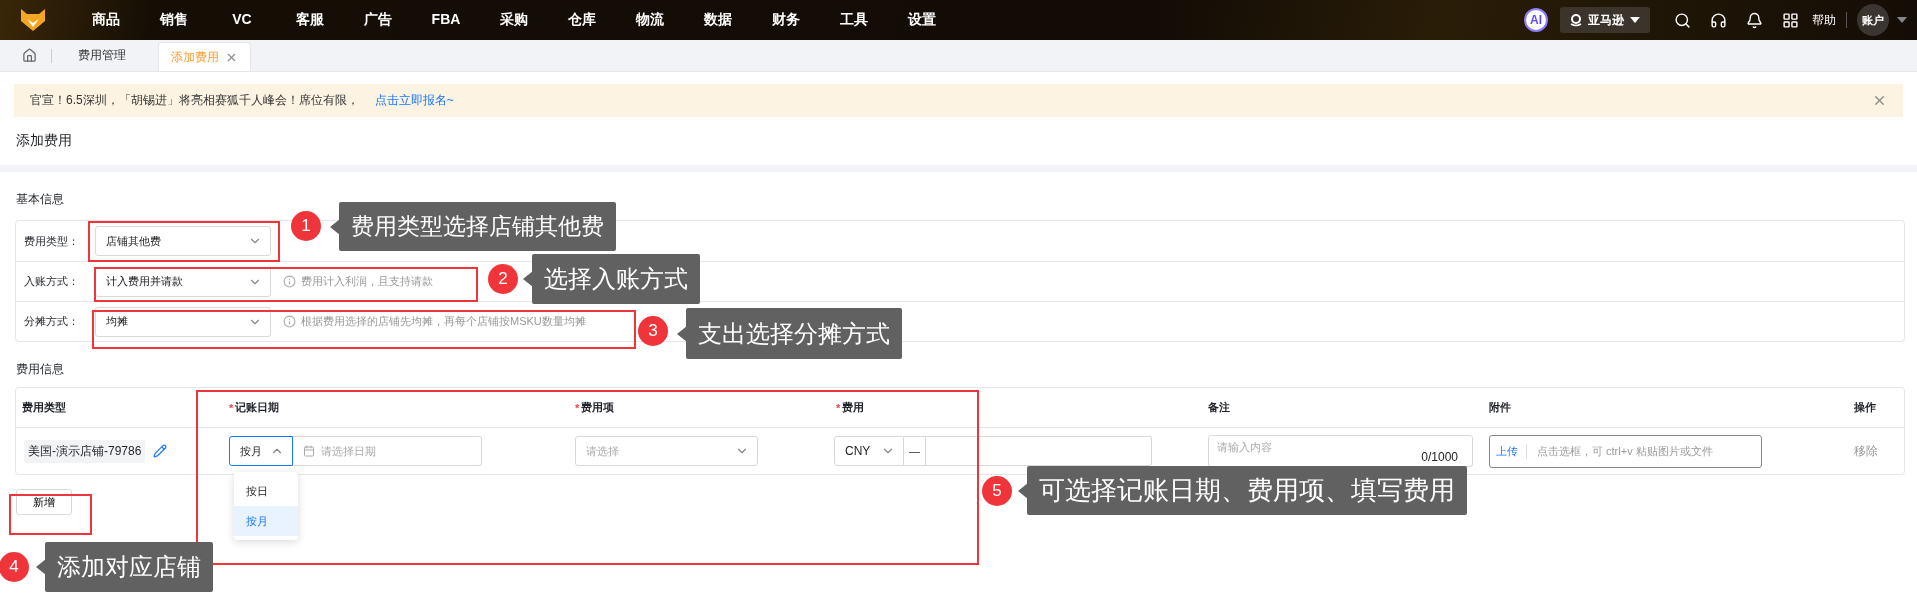 The height and width of the screenshot is (606, 1917). Describe the element at coordinates (129, 567) in the screenshot. I see `callout-label: 添加对应店铺` at that location.